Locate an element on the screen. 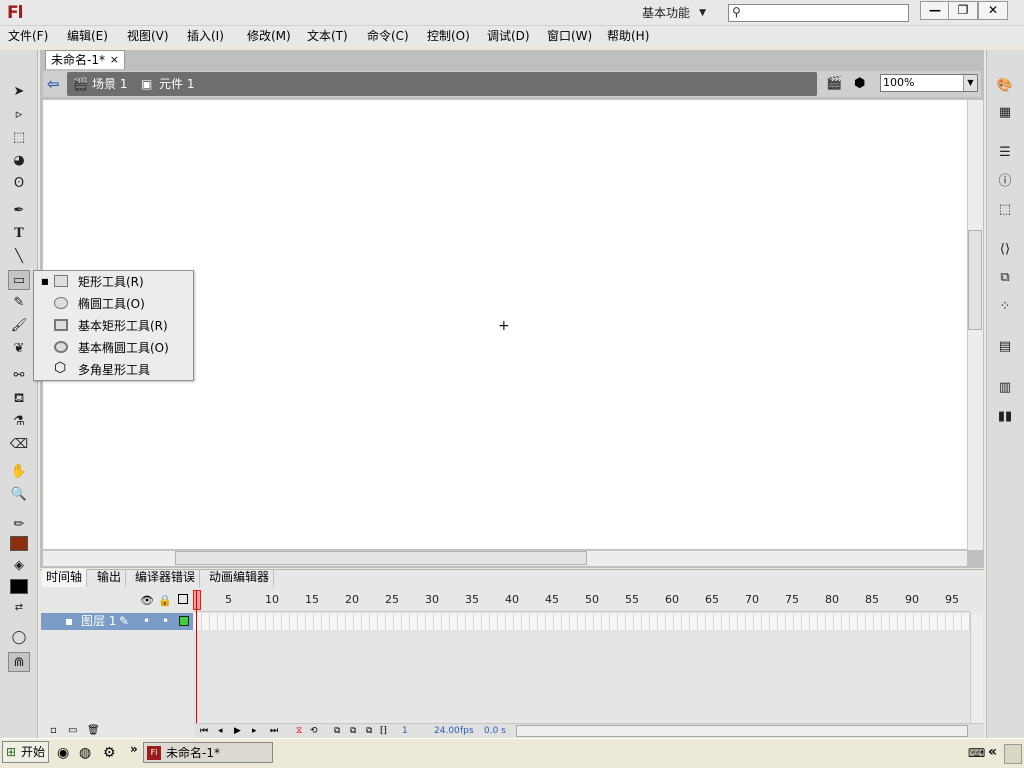  tab-motion-editor: 动画编辑器 is located at coordinates (240, 578).